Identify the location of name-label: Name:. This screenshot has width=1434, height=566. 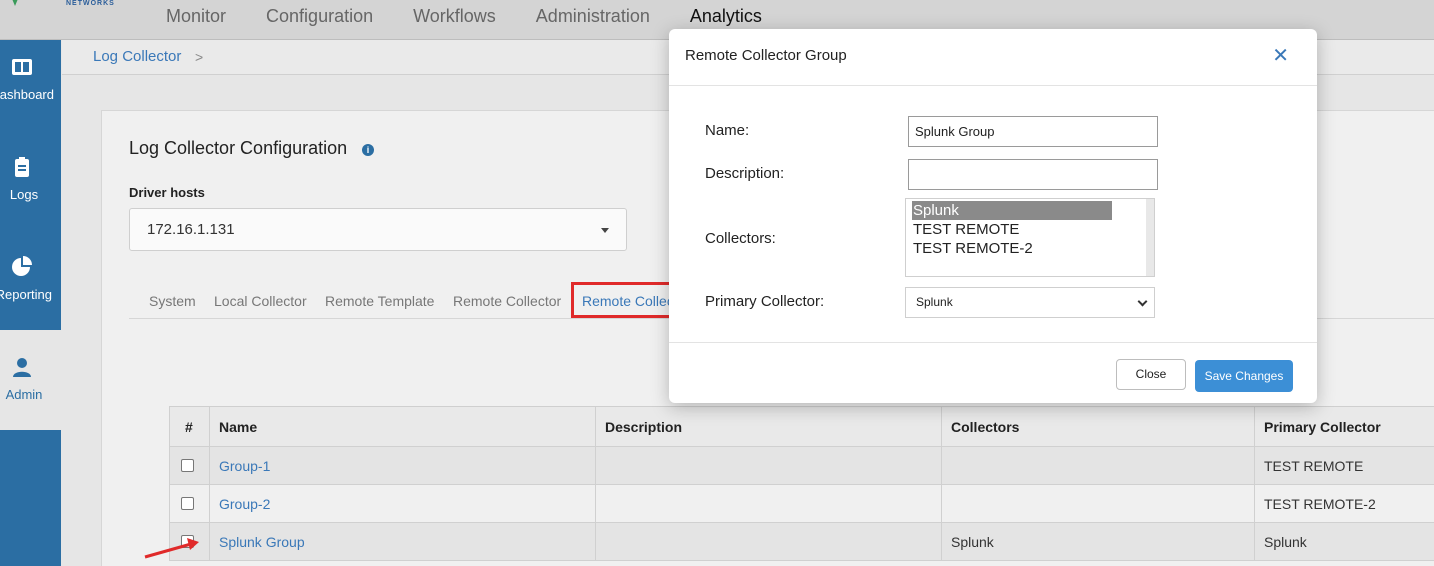
(727, 130).